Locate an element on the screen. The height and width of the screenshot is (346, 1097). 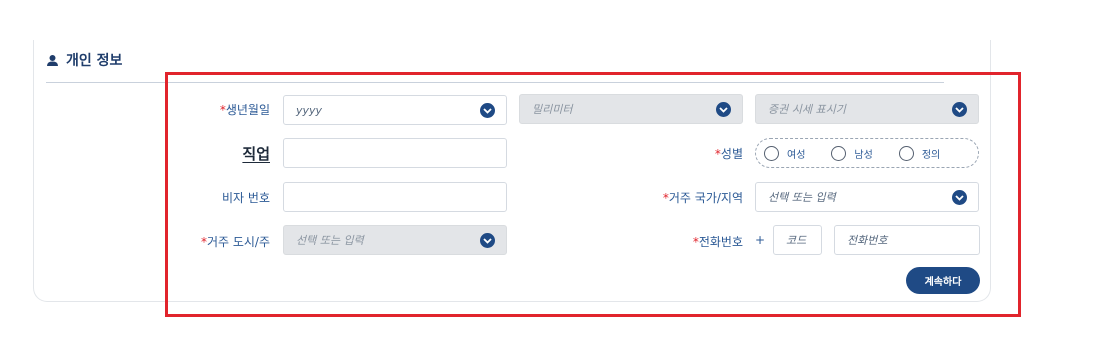
section-header: 개인 정보 is located at coordinates (84, 60).